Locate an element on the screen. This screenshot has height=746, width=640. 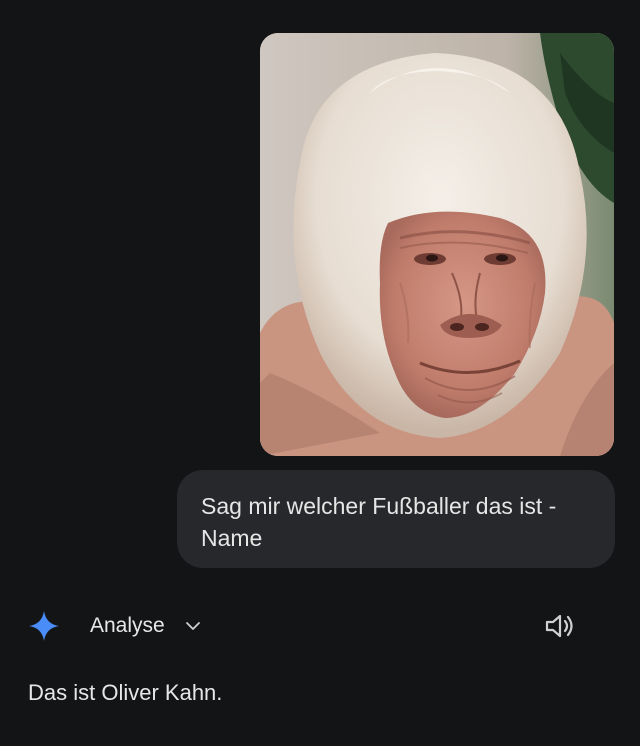
speaker-icon is located at coordinates (561, 626).